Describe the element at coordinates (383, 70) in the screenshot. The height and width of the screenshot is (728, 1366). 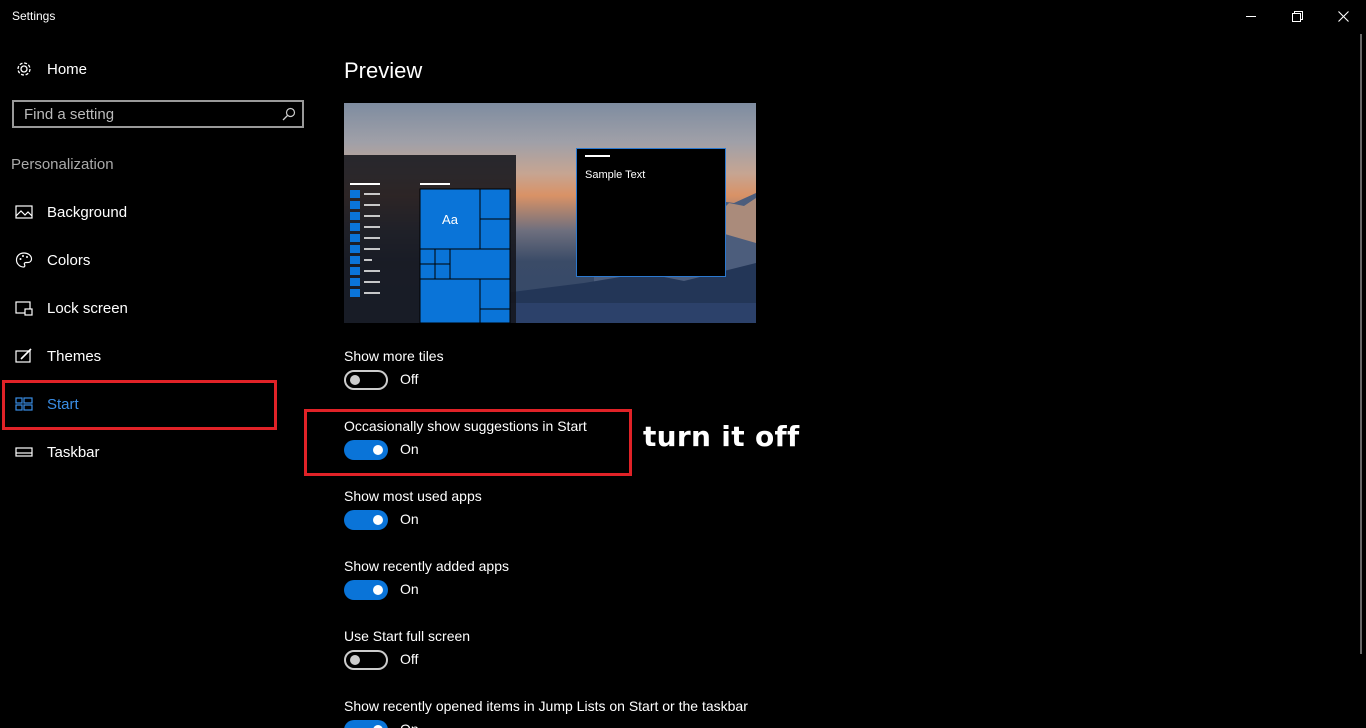
I see `page-title: Preview` at that location.